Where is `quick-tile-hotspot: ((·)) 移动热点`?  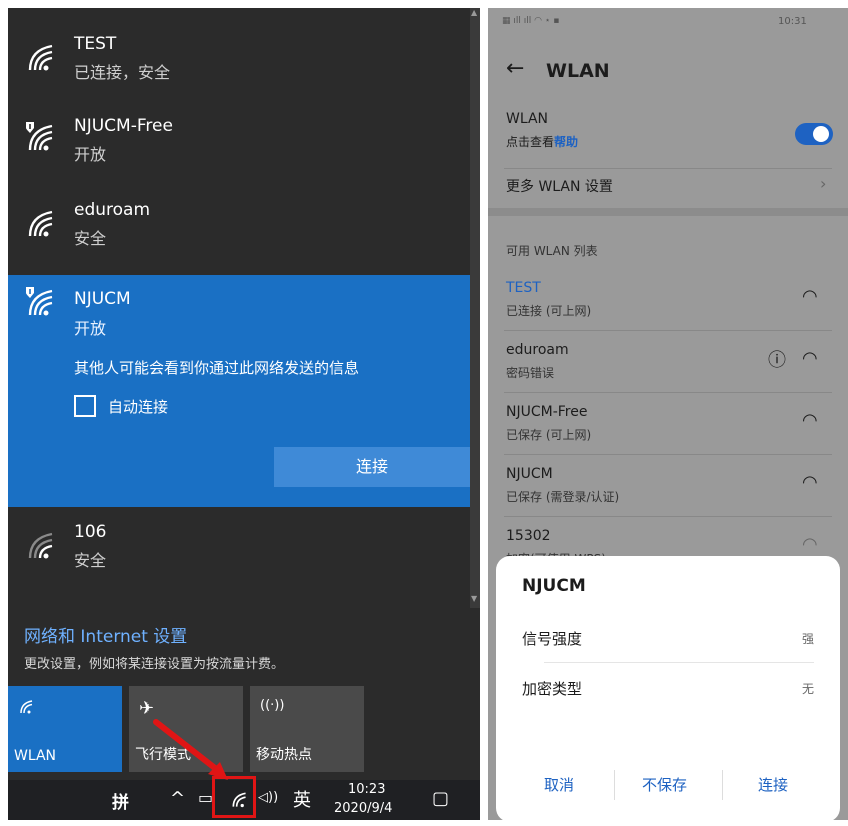 quick-tile-hotspot: ((·)) 移动热点 is located at coordinates (307, 729).